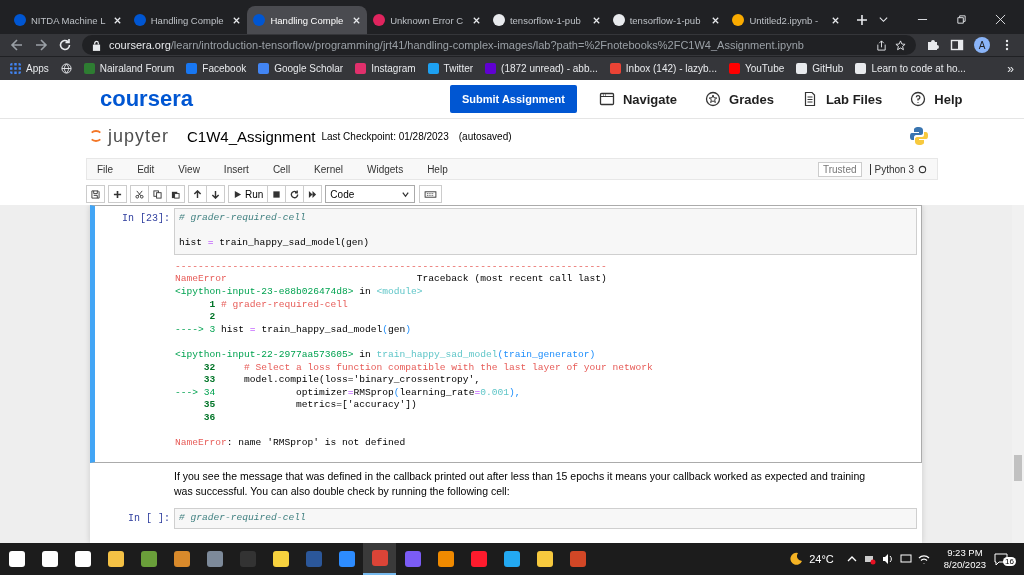 The image size is (1024, 575). Describe the element at coordinates (216, 68) in the screenshot. I see `bookmark-link: Facebook` at that location.